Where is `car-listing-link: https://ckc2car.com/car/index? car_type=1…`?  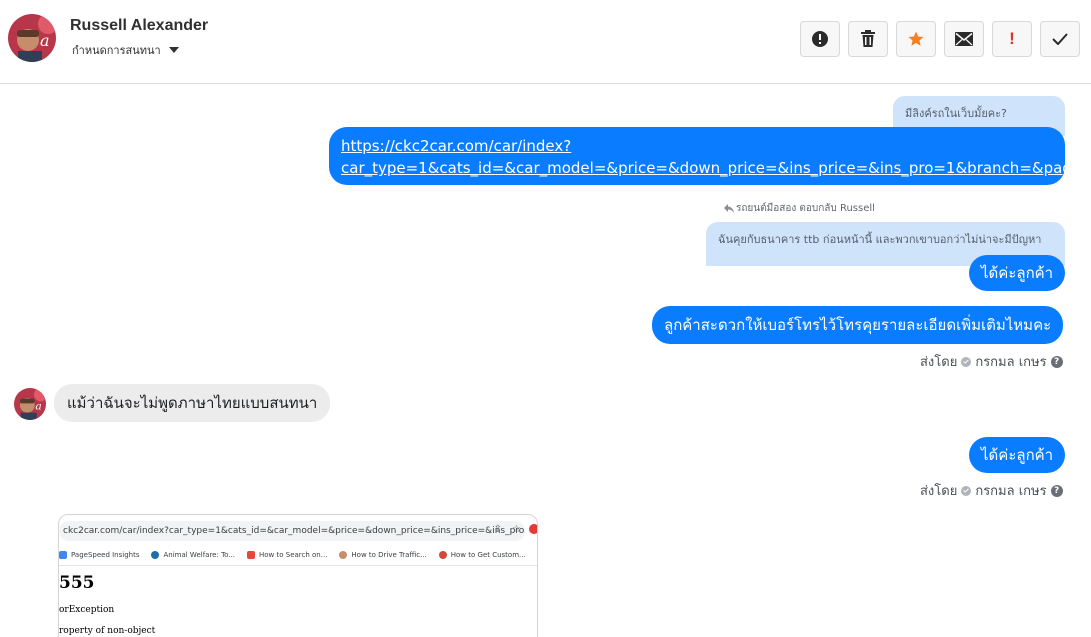 car-listing-link: https://ckc2car.com/car/index? car_type=1… is located at coordinates (716, 157).